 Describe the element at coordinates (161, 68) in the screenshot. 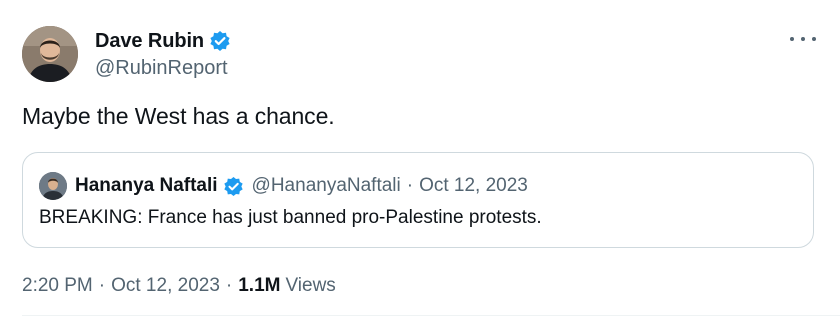

I see `author-handle: @RubinReport` at that location.